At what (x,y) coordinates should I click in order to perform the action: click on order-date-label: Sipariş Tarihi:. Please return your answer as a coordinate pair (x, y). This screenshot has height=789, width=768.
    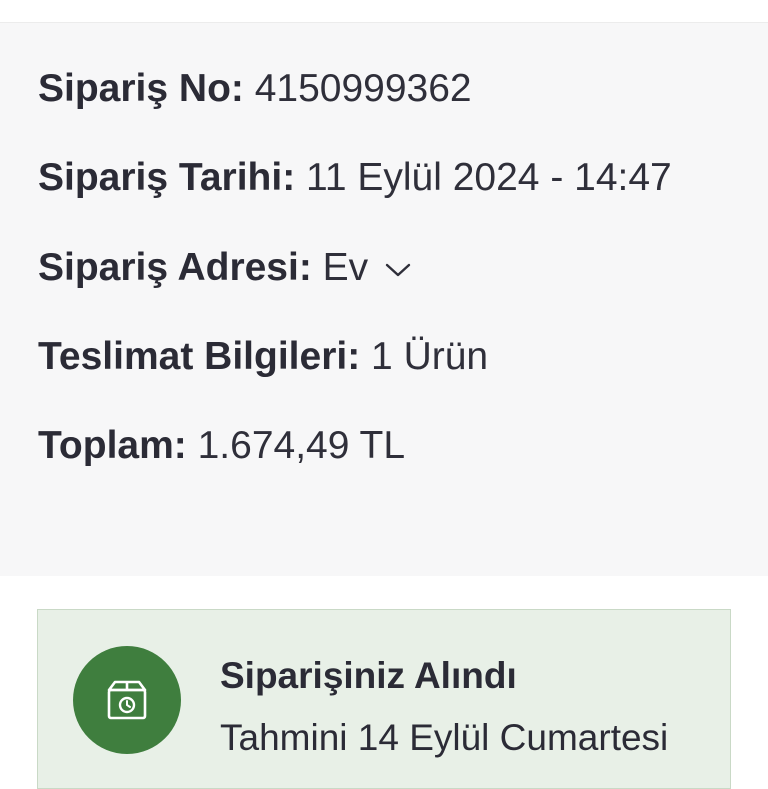
    Looking at the image, I should click on (167, 177).